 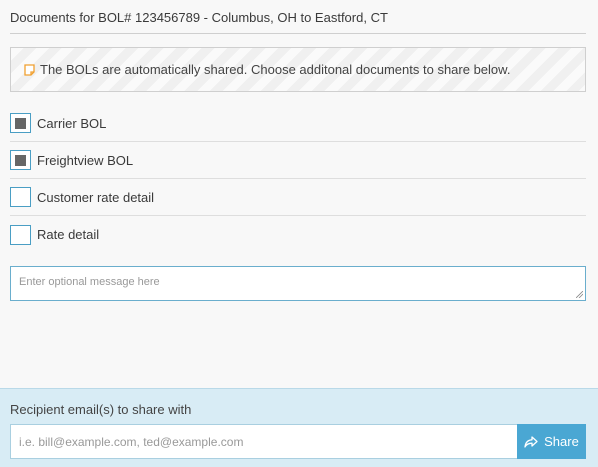 What do you see at coordinates (89, 282) in the screenshot?
I see `message-placeholder: Enter optional message here` at bounding box center [89, 282].